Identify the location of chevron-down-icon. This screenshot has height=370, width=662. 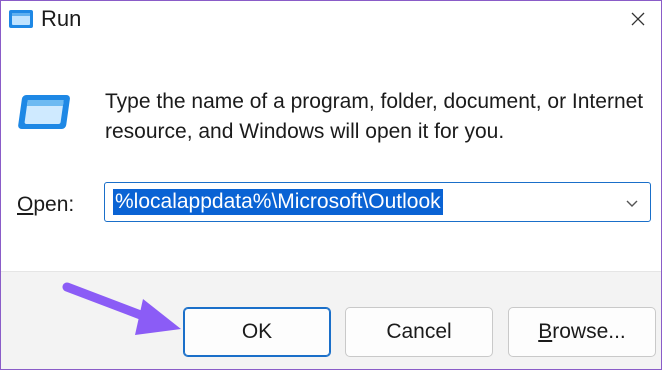
(632, 203).